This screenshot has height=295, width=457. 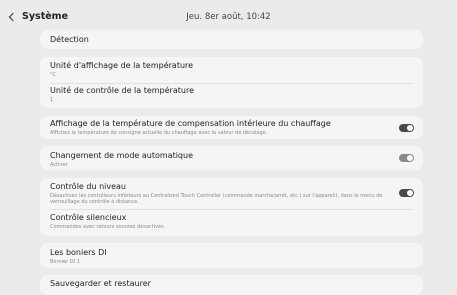 I want to click on auto-mode-change-item: Changement de mode automatique Activer, so click(x=231, y=158).